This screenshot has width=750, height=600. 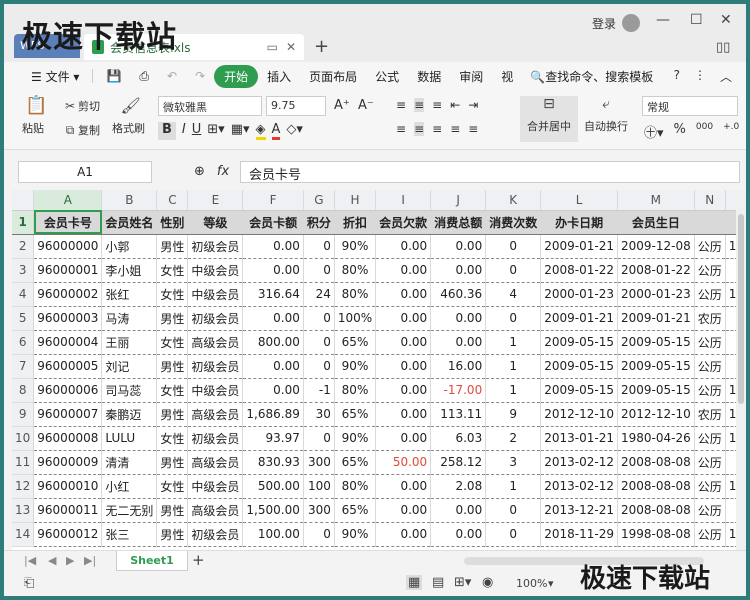 I want to click on cell: 王丽, so click(x=129, y=342).